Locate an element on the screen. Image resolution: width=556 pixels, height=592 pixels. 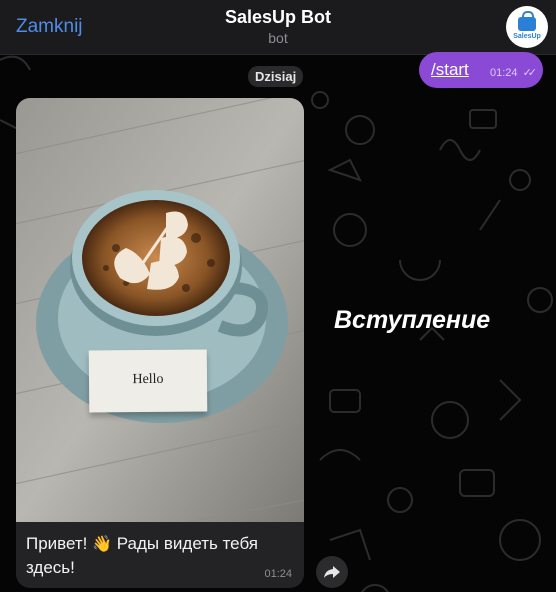
share-arrow-icon is located at coordinates (332, 572).